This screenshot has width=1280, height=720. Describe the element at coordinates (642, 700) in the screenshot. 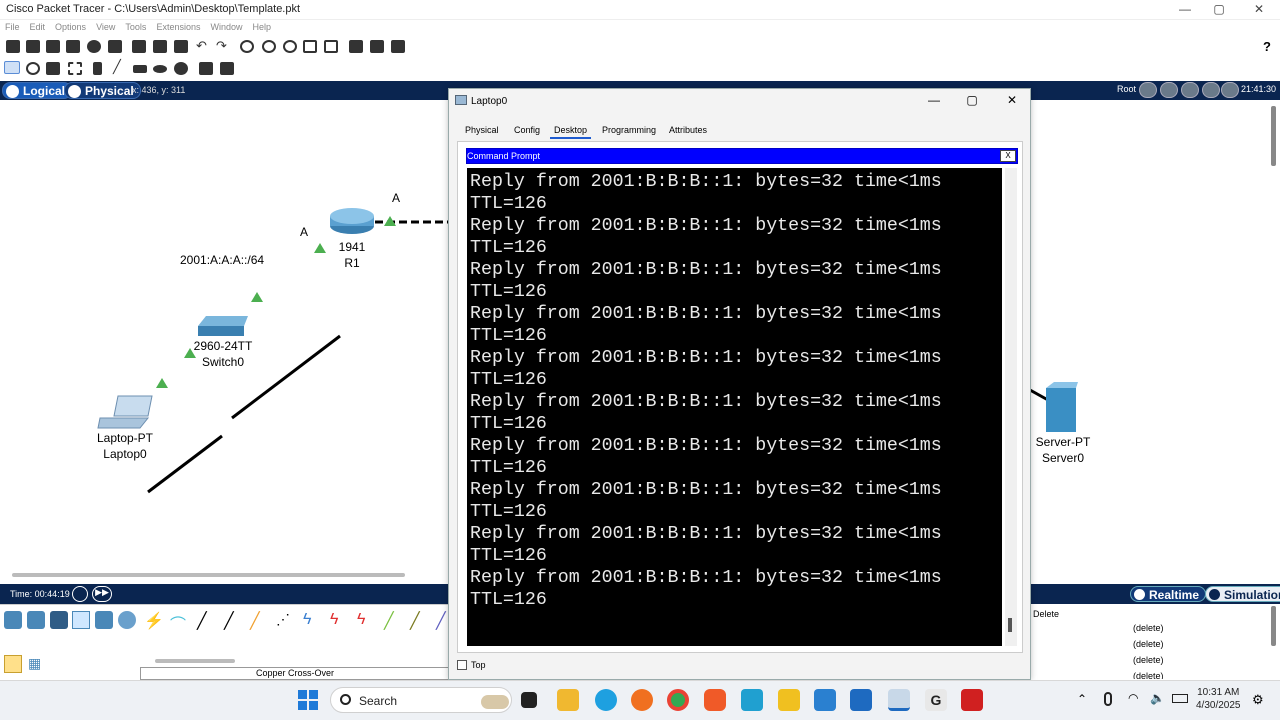

I see `firefox-icon` at that location.